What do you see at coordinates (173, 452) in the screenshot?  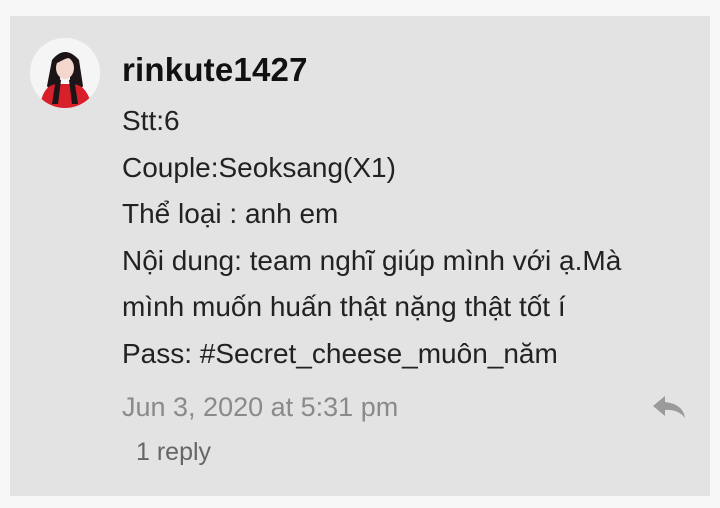 I see `reply-count-link: 1 reply` at bounding box center [173, 452].